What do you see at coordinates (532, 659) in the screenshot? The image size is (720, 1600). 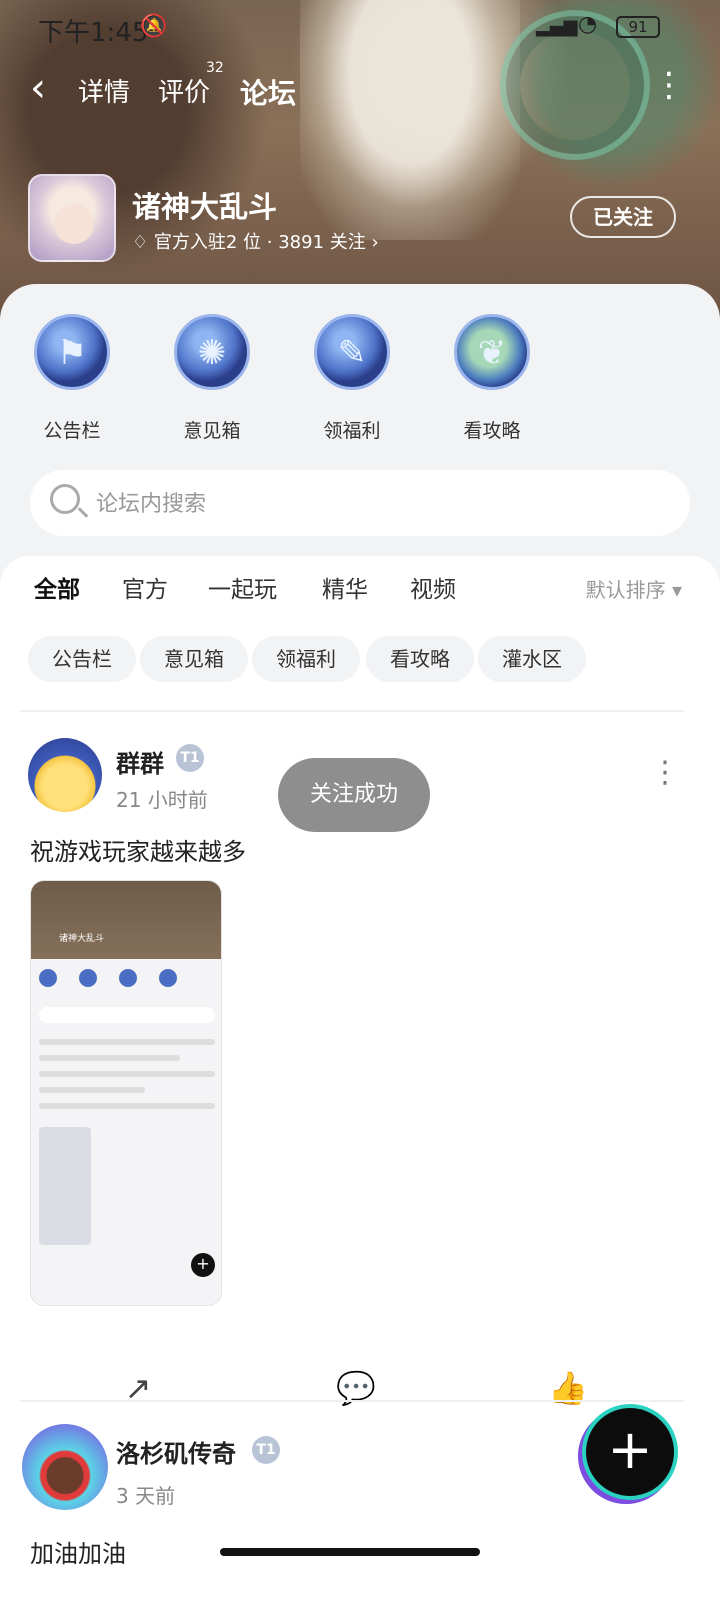 I see `chip-chat: 灌水区` at bounding box center [532, 659].